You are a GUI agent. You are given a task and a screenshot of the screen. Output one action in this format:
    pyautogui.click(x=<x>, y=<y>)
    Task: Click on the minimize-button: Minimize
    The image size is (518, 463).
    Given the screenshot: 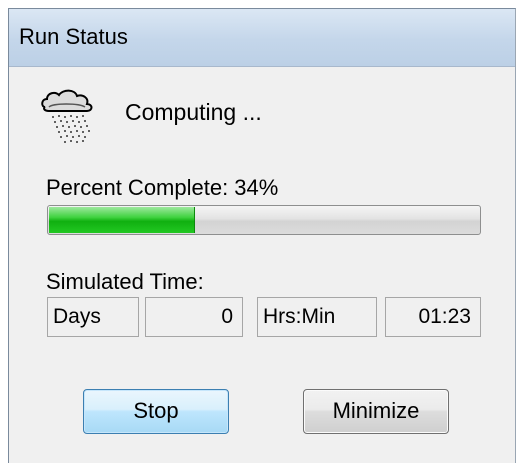 What is the action you would take?
    pyautogui.click(x=376, y=411)
    